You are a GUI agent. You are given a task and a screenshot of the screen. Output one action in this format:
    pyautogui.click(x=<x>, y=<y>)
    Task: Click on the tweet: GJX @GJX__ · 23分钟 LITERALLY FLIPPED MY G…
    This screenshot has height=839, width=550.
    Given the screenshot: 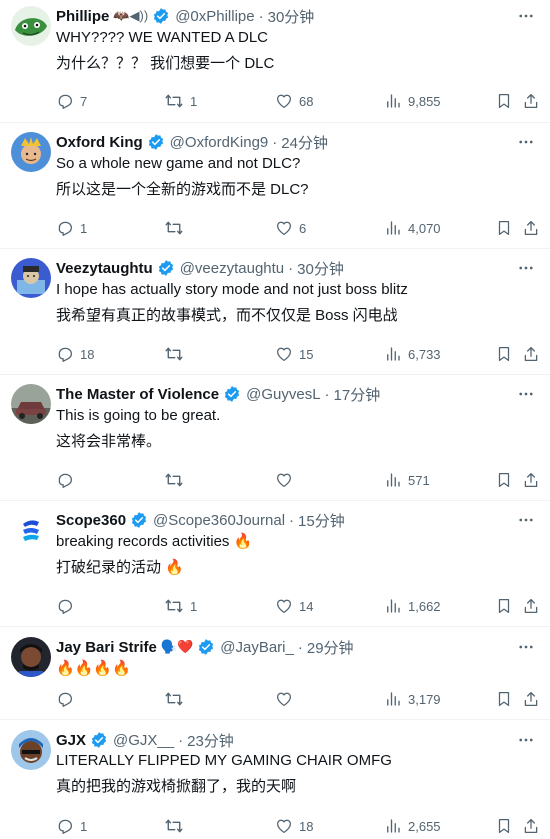 What is the action you would take?
    pyautogui.click(x=275, y=779)
    